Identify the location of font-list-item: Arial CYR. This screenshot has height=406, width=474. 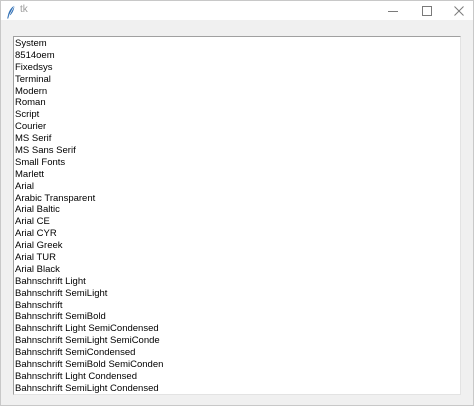
(237, 234).